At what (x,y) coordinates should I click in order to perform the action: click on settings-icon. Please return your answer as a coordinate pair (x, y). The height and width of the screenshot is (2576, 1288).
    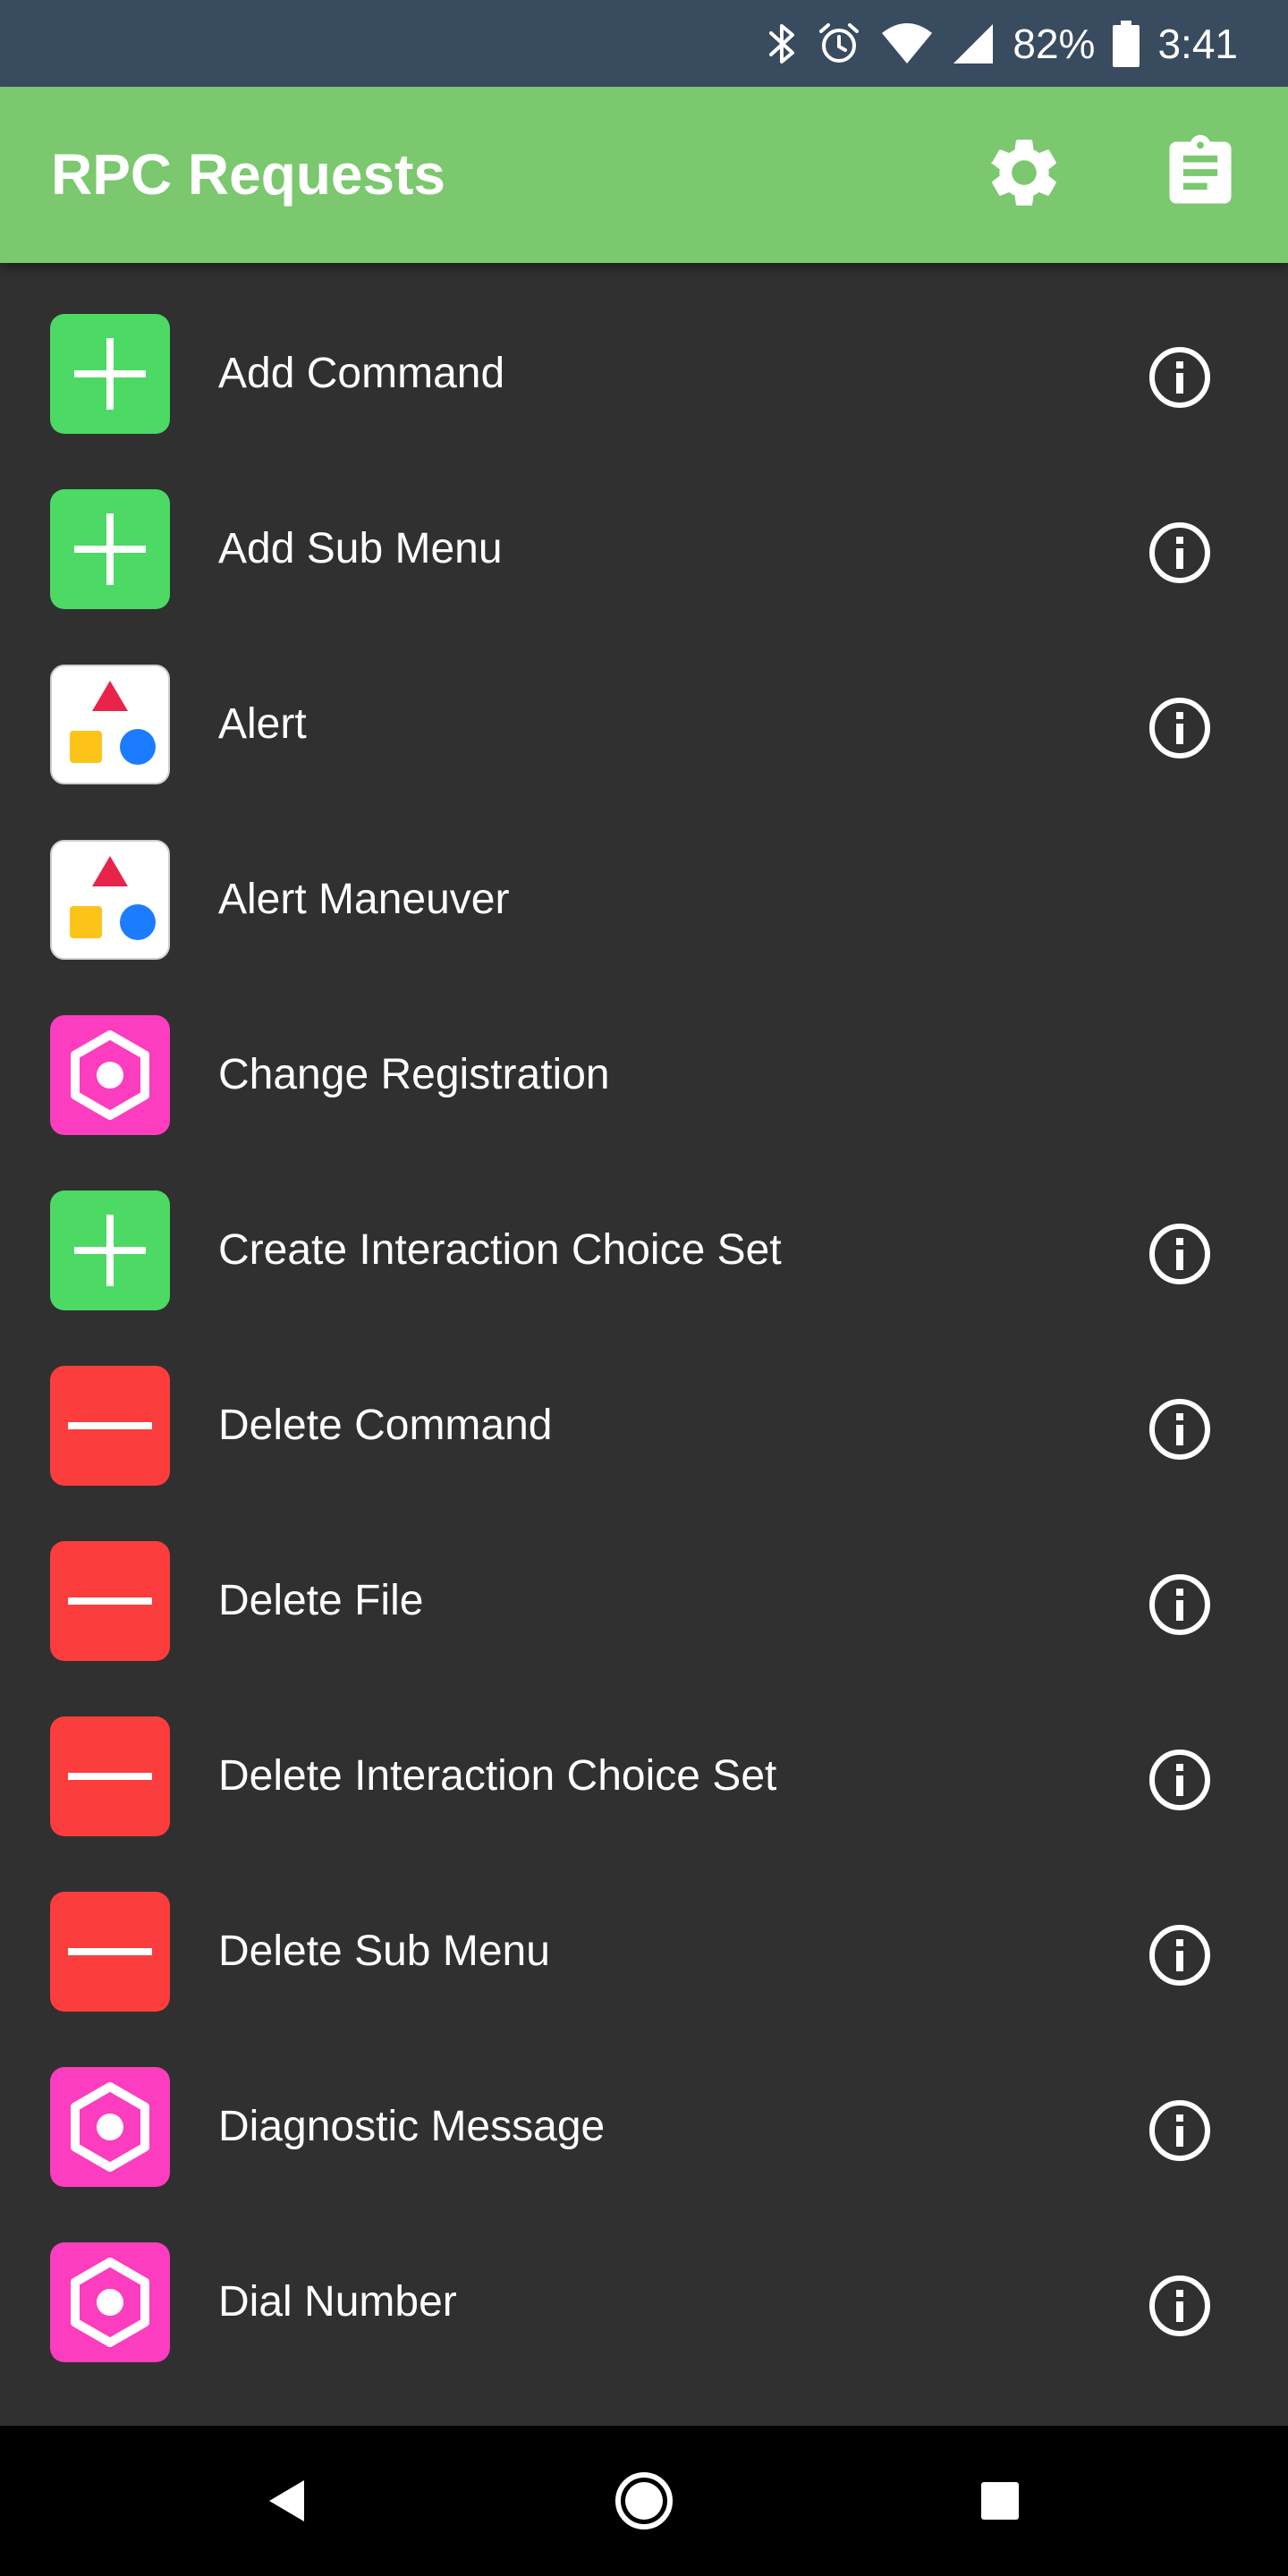
    Looking at the image, I should click on (1024, 174).